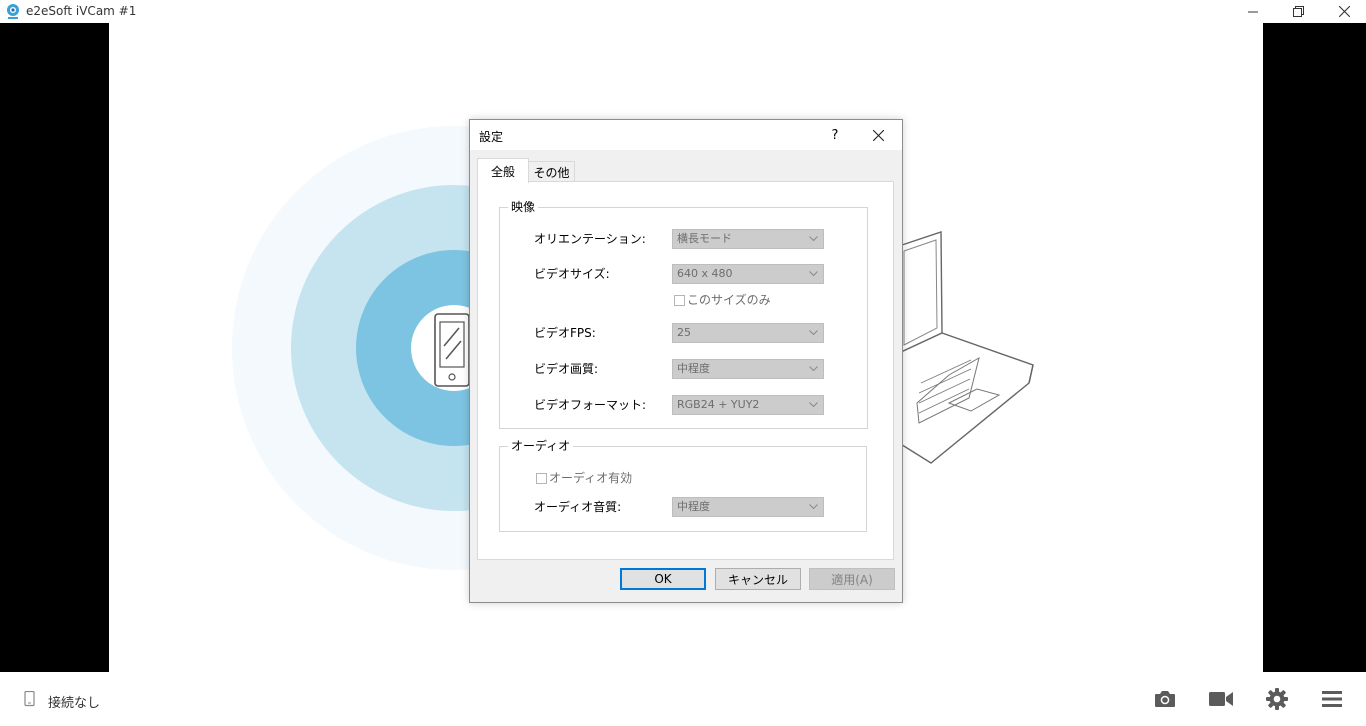 The width and height of the screenshot is (1366, 726). I want to click on minimize-icon, so click(1253, 11).